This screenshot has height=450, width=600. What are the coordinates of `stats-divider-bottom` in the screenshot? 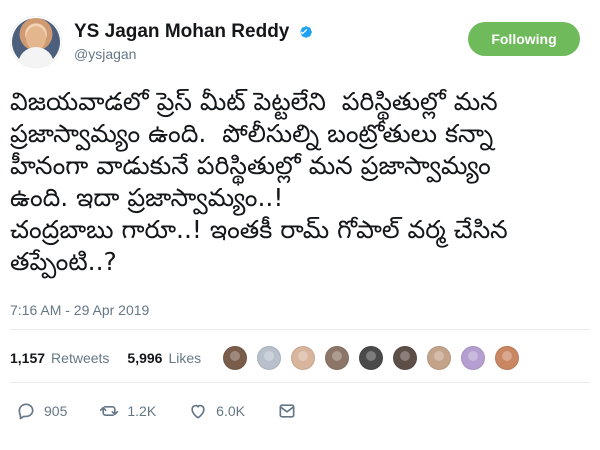 It's located at (300, 382).